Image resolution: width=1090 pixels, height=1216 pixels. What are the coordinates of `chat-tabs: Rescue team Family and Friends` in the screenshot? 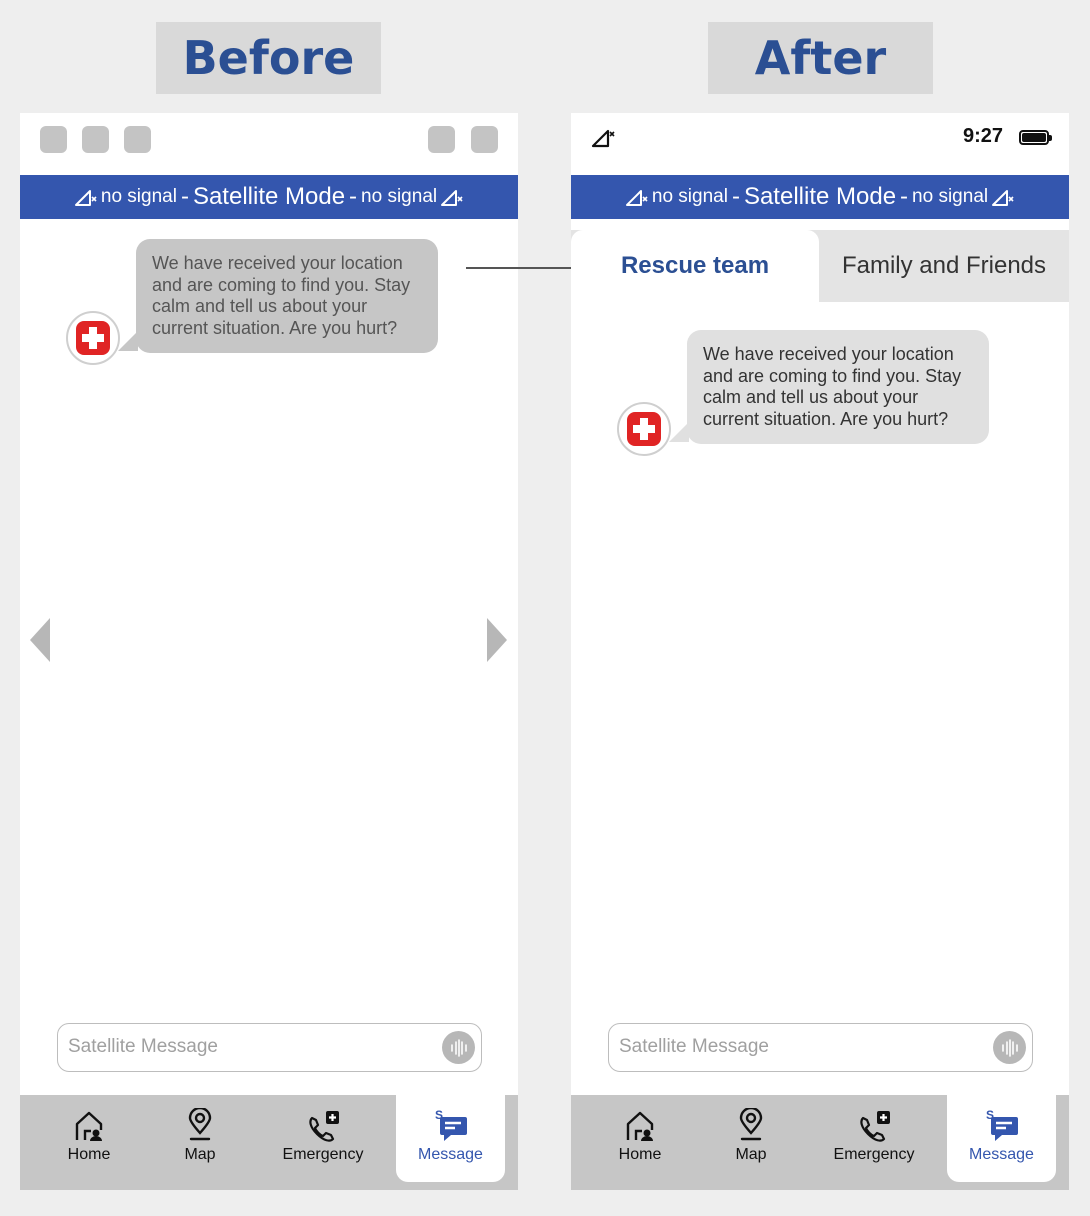 It's located at (820, 266).